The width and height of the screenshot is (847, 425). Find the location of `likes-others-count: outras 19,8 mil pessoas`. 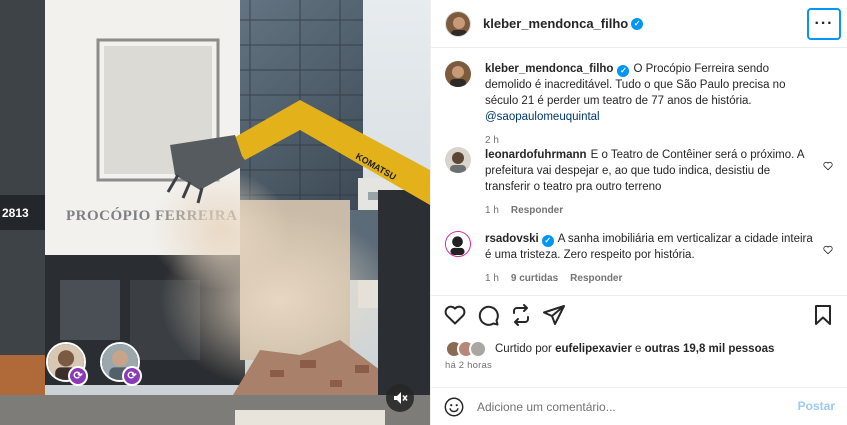

likes-others-count: outras 19,8 mil pessoas is located at coordinates (710, 349).